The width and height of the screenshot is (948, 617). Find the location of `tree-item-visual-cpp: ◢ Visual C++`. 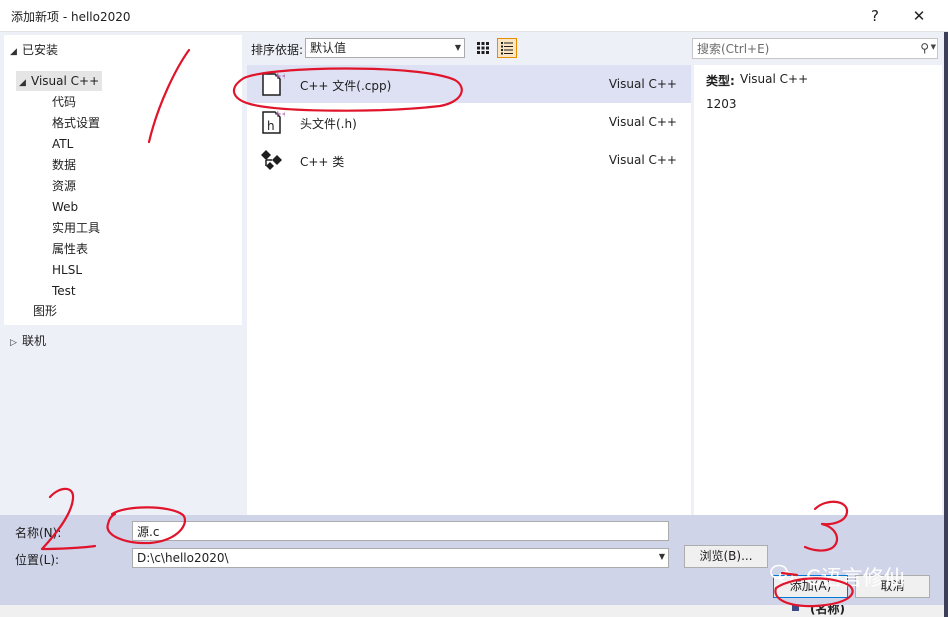

tree-item-visual-cpp: ◢ Visual C++ is located at coordinates (59, 82).